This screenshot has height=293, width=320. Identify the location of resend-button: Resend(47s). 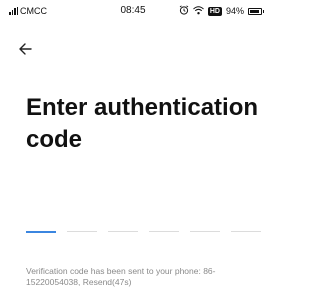
(107, 282).